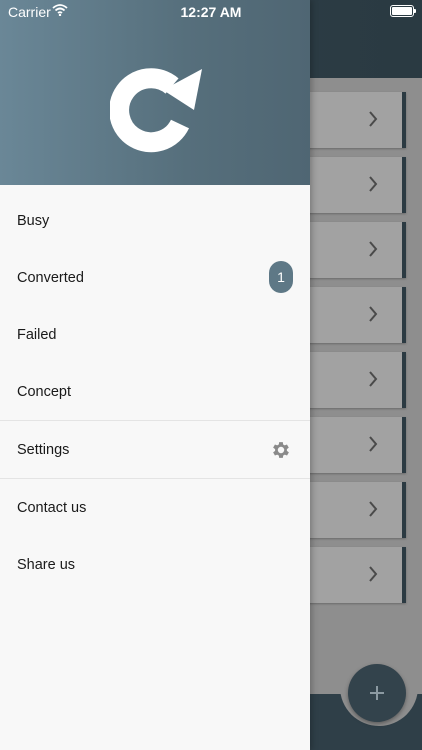  Describe the element at coordinates (43, 449) in the screenshot. I see `menu-item-label: Settings` at that location.